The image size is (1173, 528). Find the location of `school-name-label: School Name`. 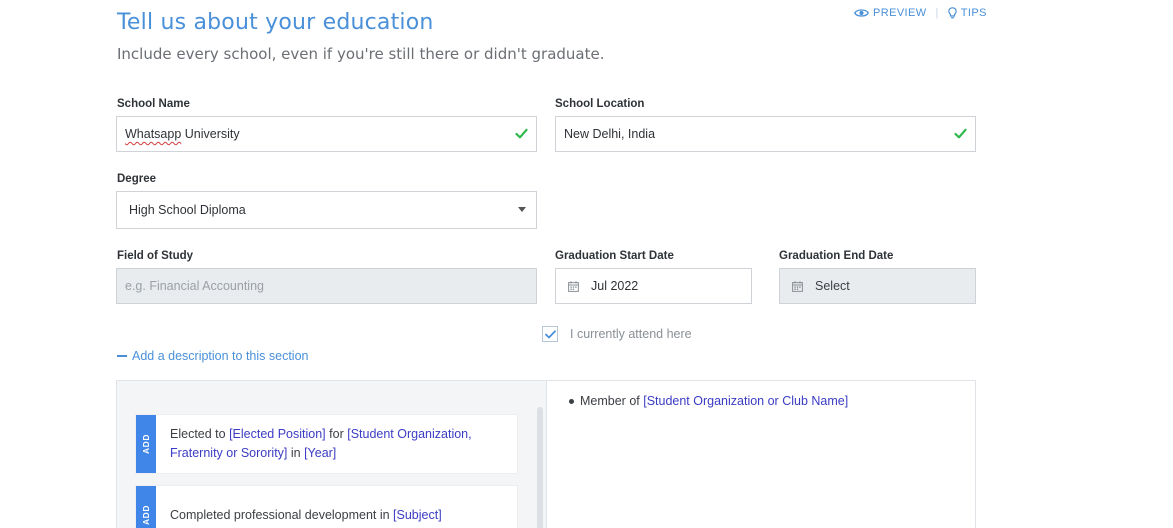

school-name-label: School Name is located at coordinates (153, 104).